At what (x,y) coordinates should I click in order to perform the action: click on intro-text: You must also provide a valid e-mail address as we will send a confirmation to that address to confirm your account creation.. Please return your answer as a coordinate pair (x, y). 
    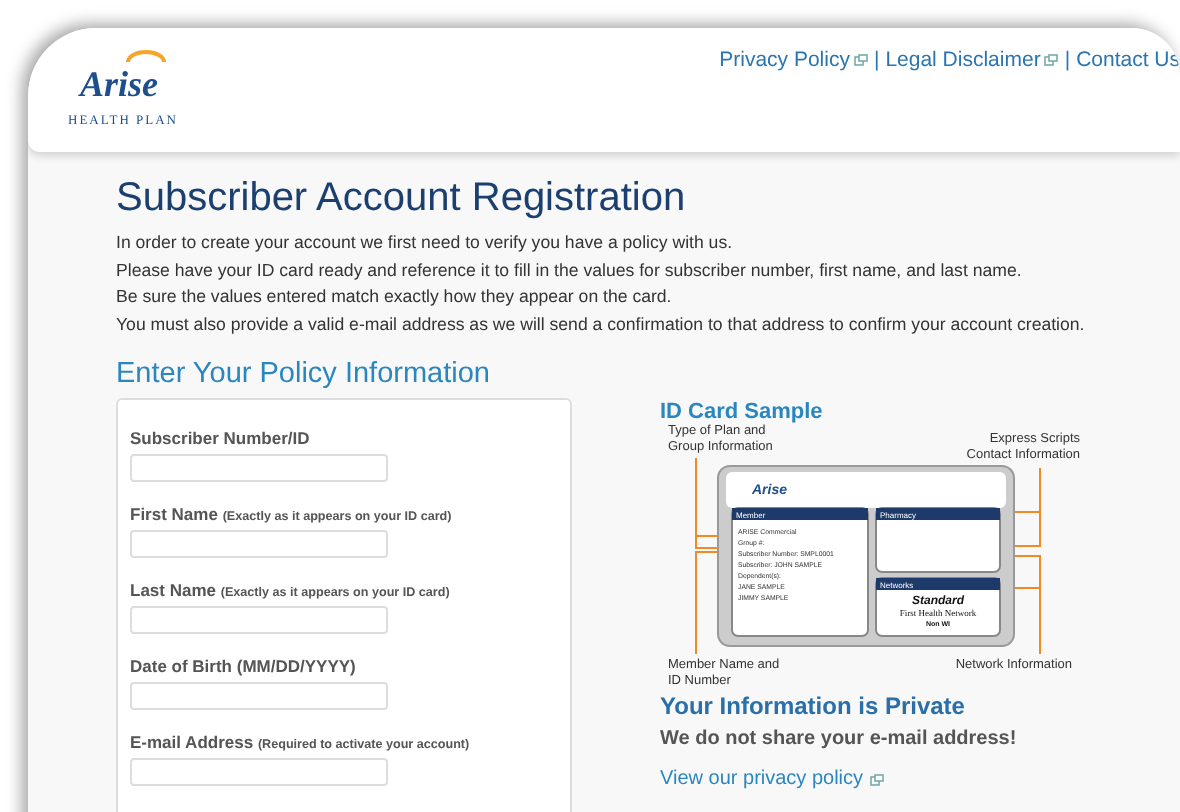
    Looking at the image, I should click on (601, 324).